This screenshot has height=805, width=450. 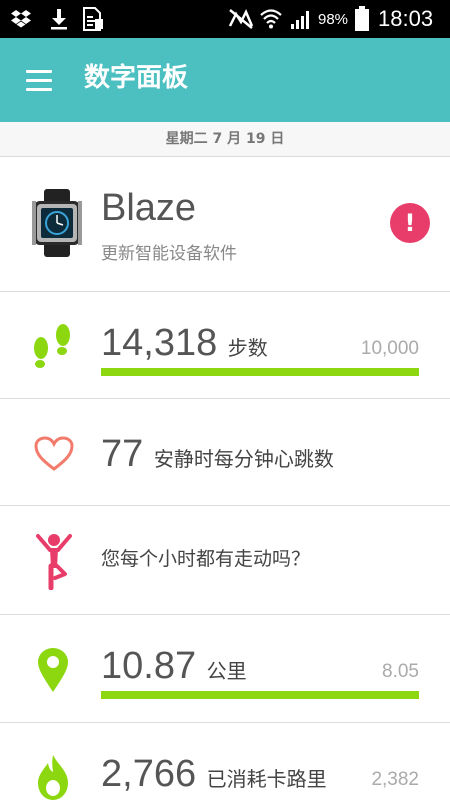 I want to click on wifi-icon, so click(x=271, y=19).